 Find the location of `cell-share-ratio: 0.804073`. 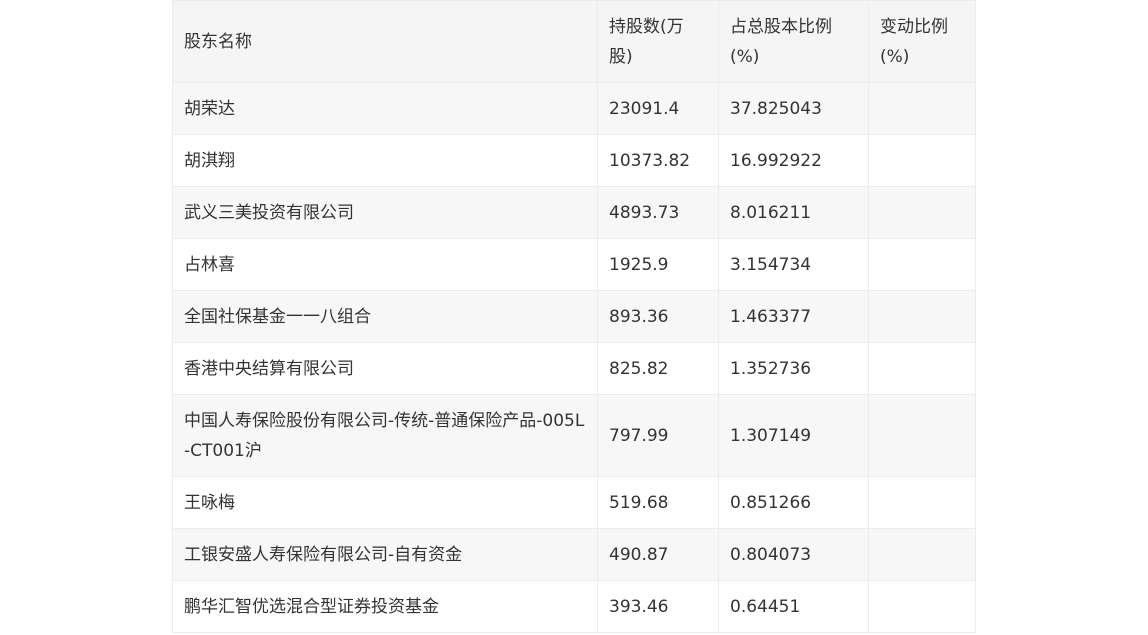

cell-share-ratio: 0.804073 is located at coordinates (793, 554).